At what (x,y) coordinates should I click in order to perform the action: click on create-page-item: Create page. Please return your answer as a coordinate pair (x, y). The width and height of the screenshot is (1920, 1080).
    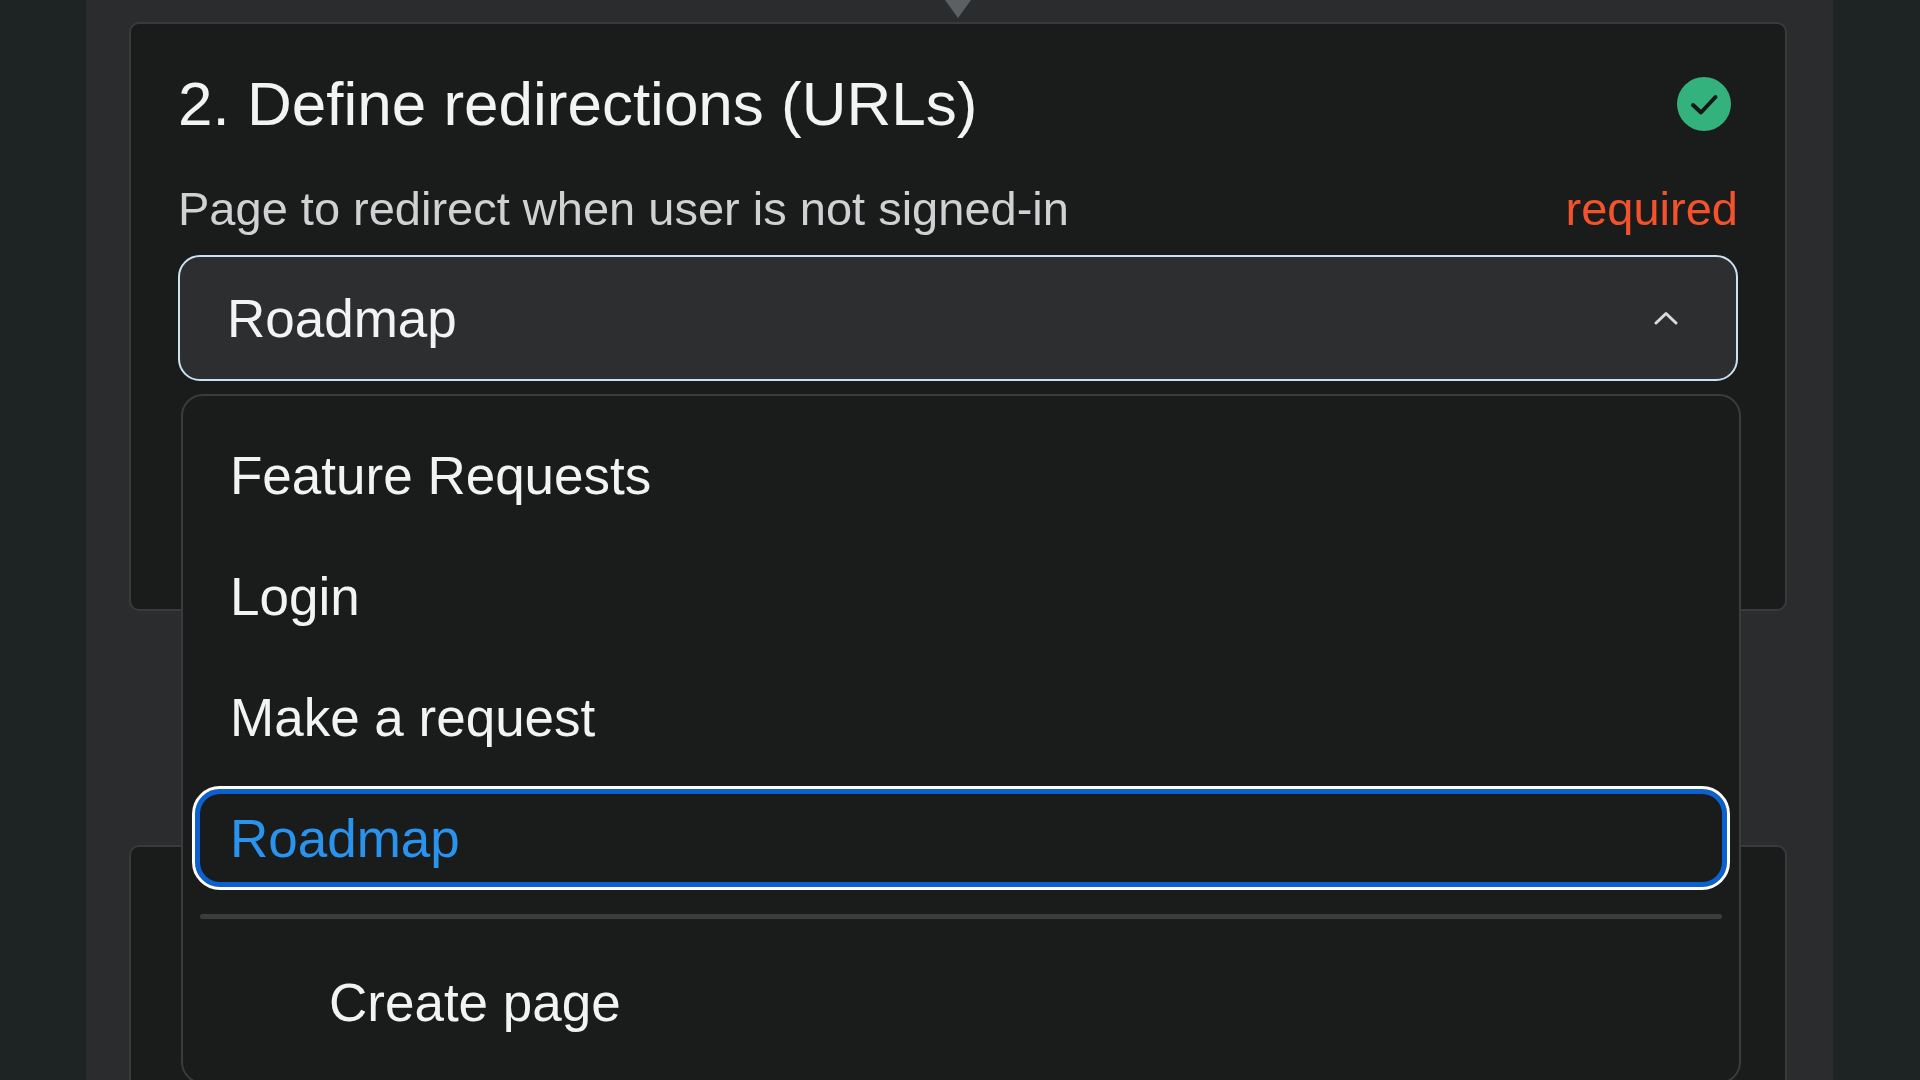
    Looking at the image, I should click on (961, 1002).